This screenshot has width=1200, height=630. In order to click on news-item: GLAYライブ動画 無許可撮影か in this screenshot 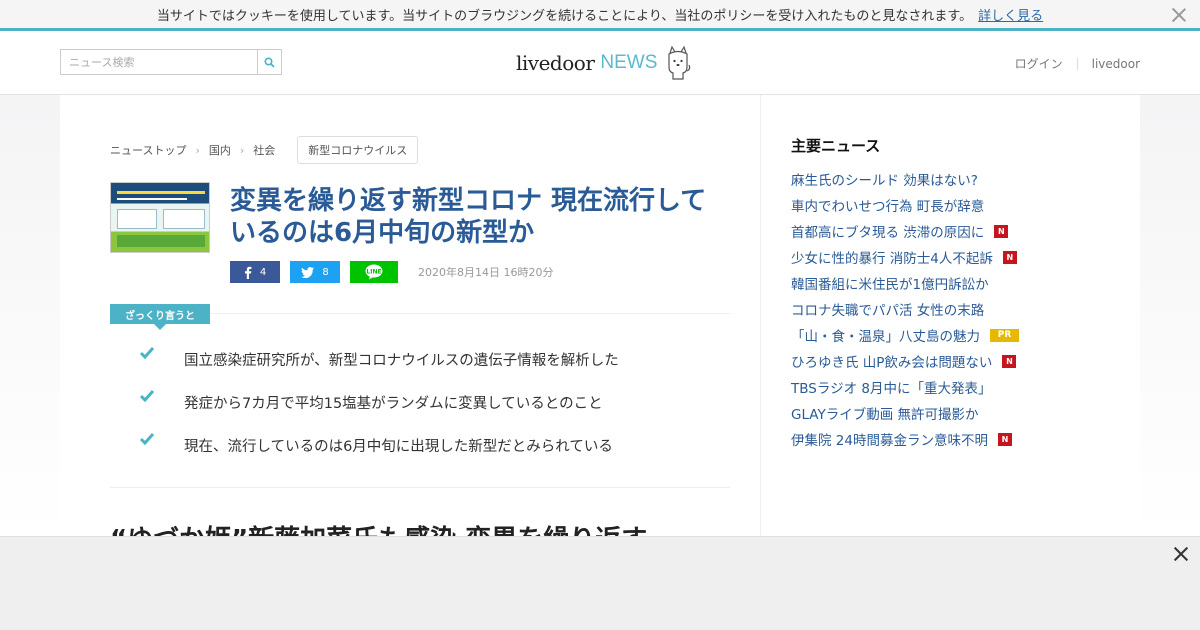, I will do `click(956, 413)`.